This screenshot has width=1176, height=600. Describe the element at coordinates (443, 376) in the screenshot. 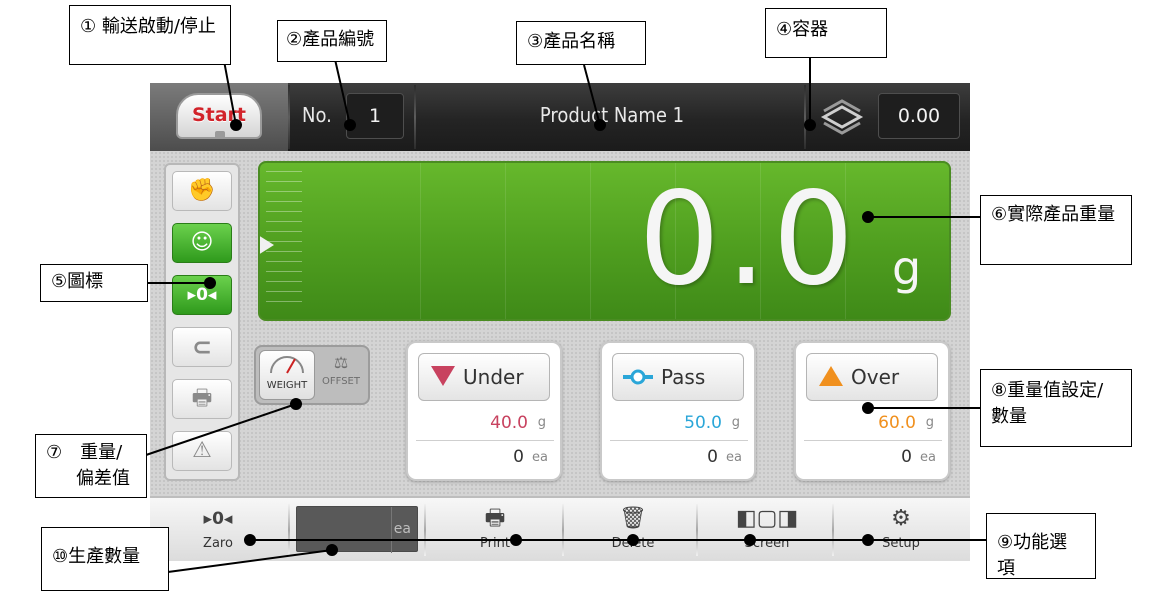

I see `down-triangle-icon` at that location.